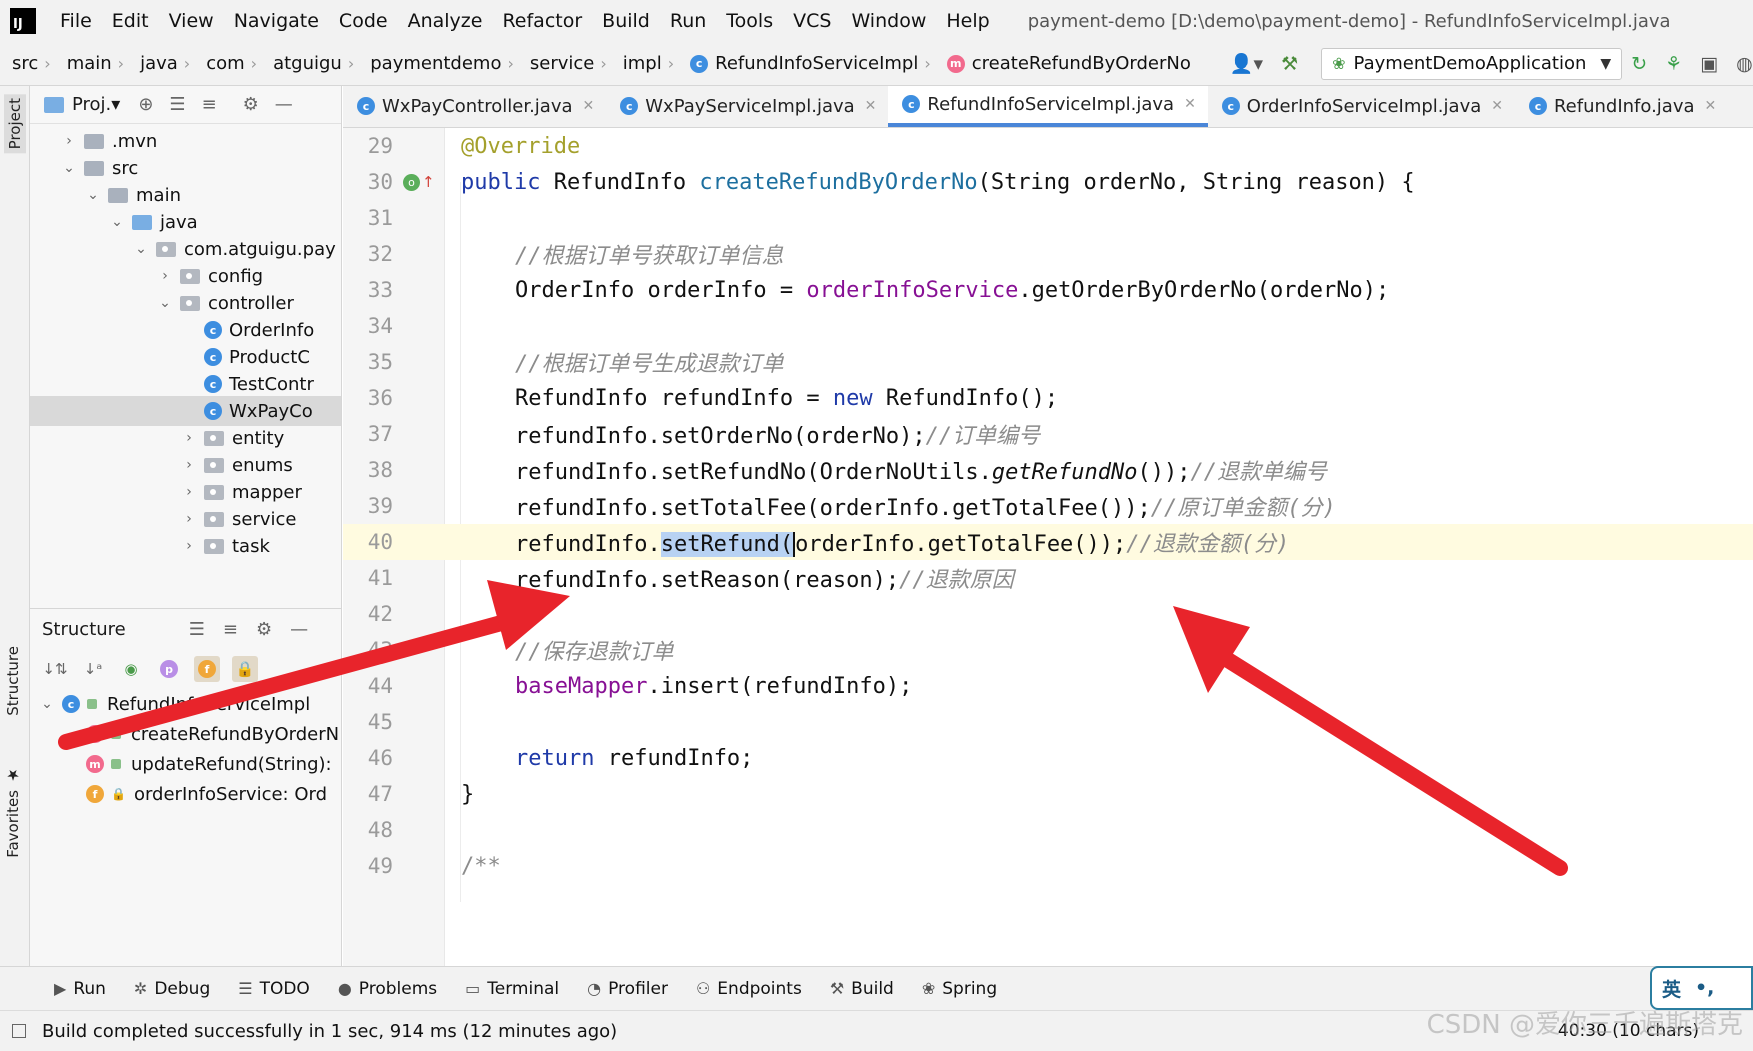 This screenshot has width=1753, height=1051. I want to click on tree-item-java: ⌄ java, so click(185, 222).